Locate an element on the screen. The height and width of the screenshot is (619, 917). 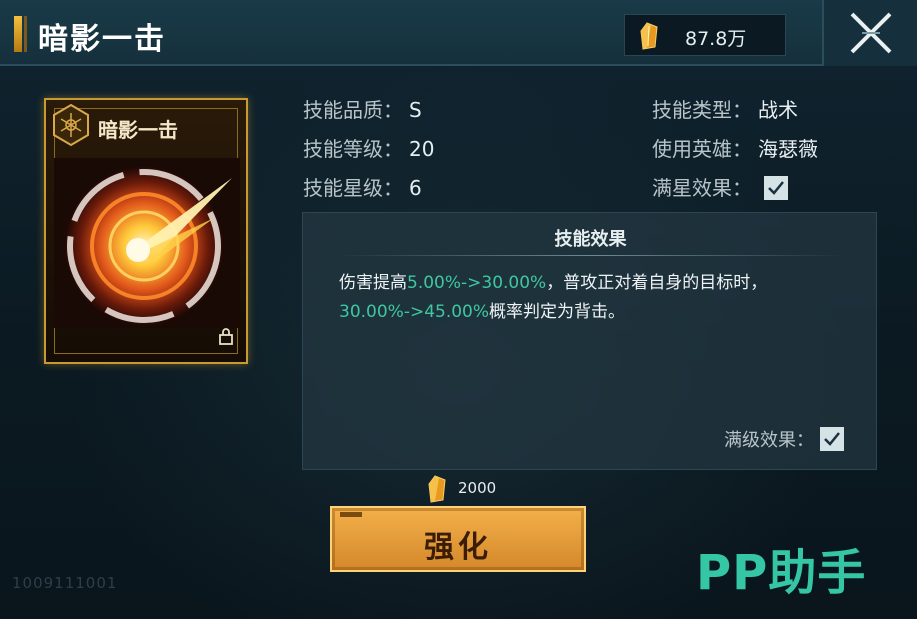
close-icon is located at coordinates (871, 33).